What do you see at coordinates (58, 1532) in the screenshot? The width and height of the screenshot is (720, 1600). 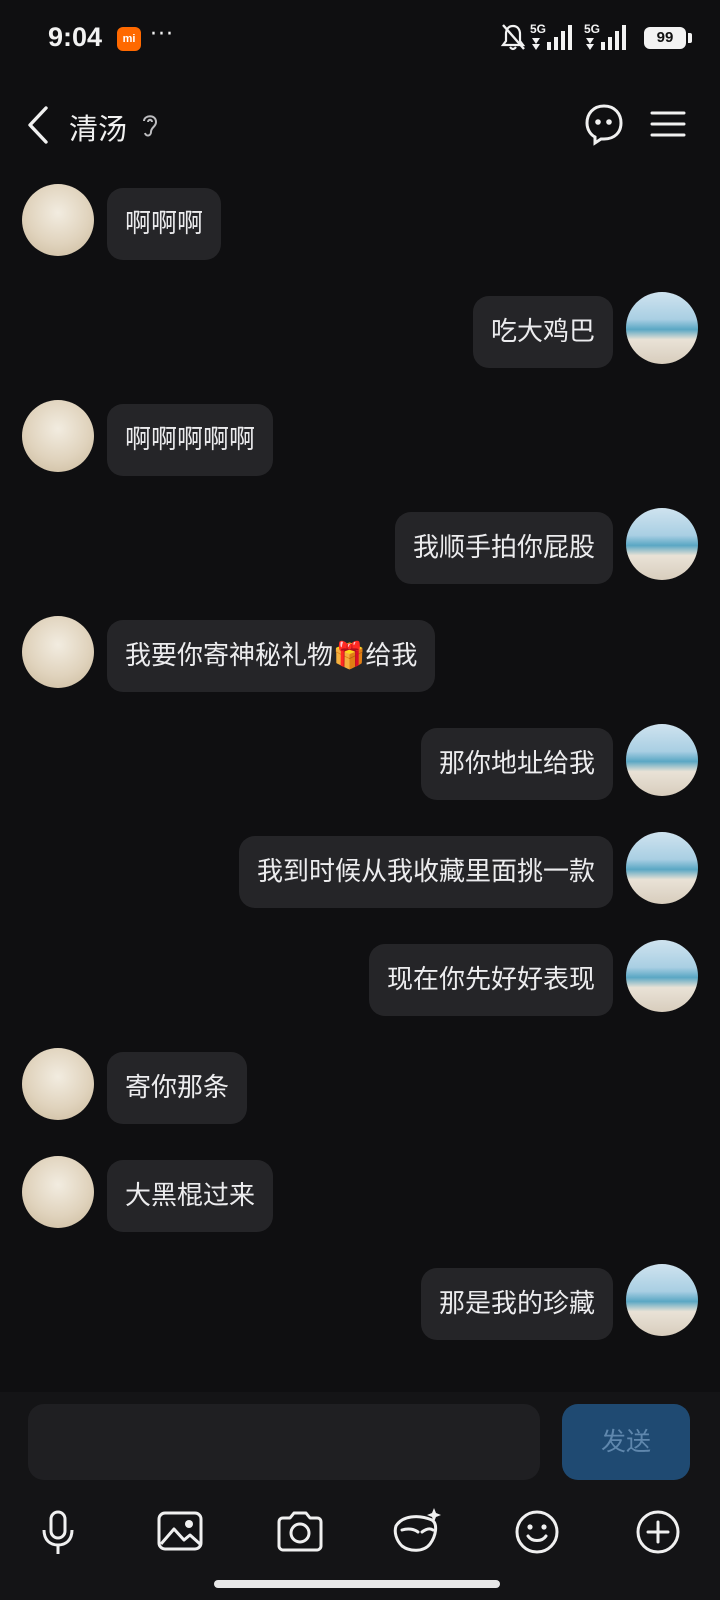 I see `microphone-icon` at bounding box center [58, 1532].